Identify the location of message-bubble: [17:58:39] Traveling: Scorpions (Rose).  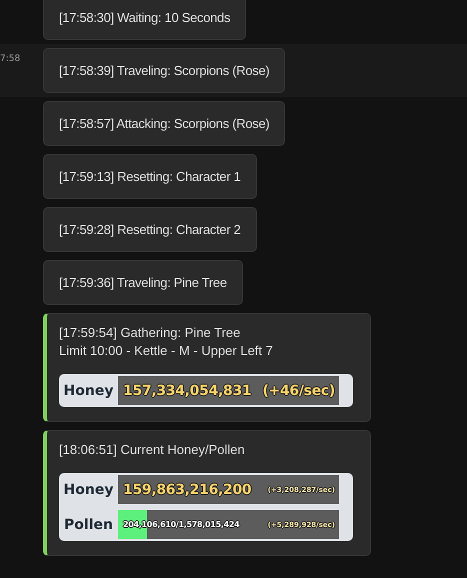
(164, 70).